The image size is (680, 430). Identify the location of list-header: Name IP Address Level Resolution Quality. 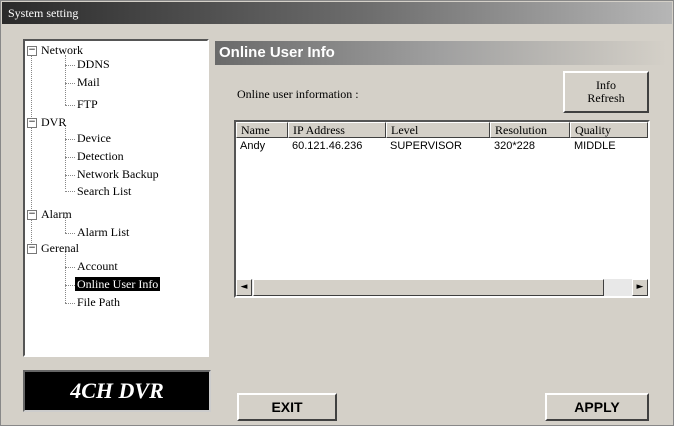
(442, 130).